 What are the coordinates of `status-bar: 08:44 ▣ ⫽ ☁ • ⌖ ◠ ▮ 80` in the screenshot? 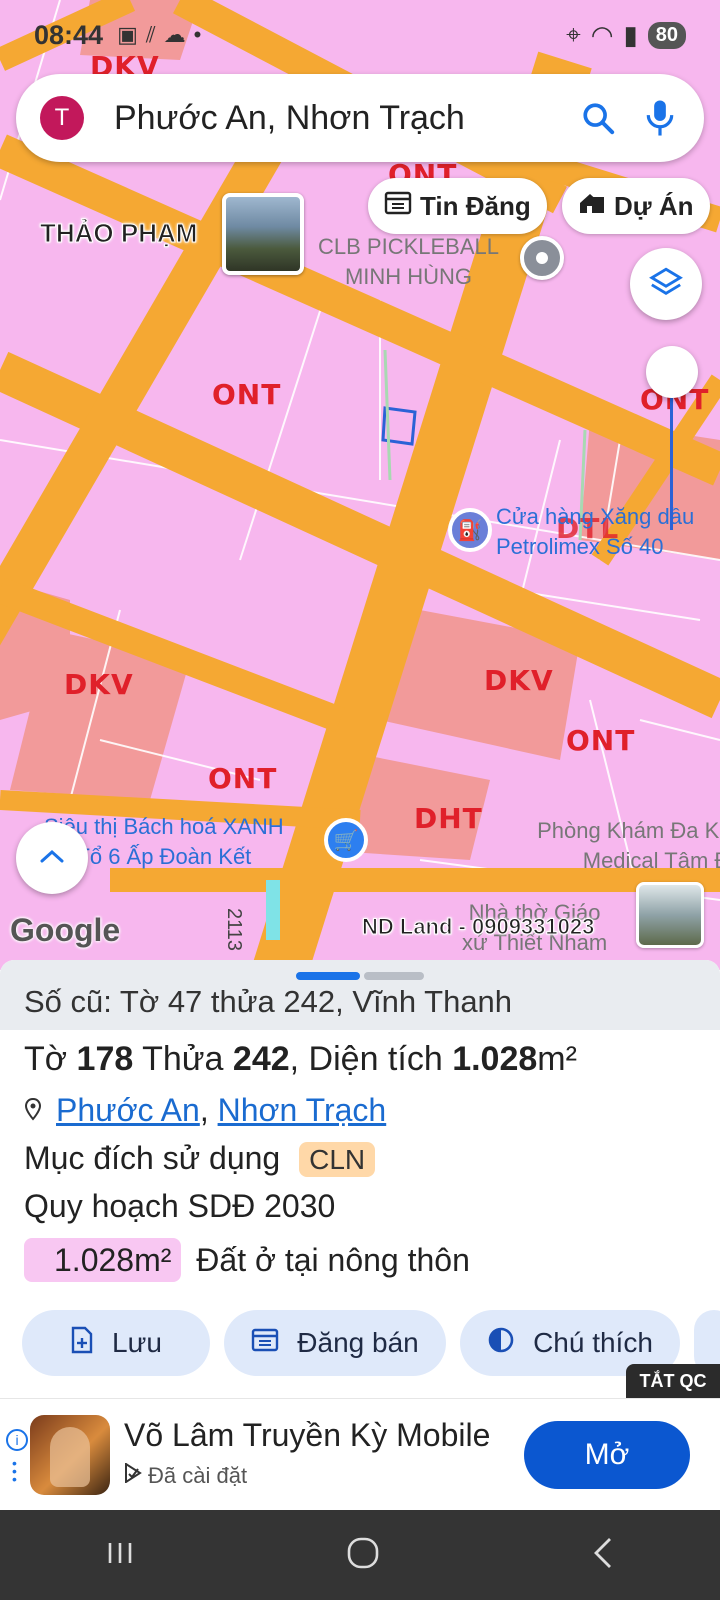 It's located at (360, 35).